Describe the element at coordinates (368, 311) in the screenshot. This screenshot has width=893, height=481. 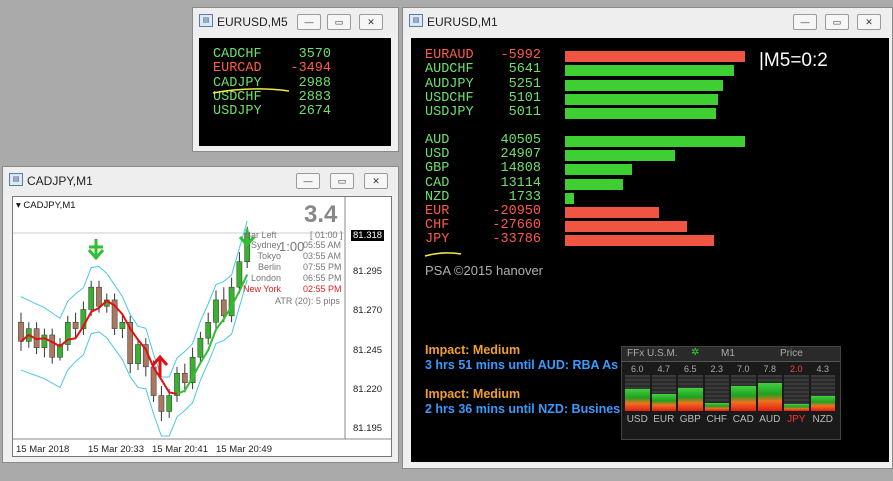
I see `y-axis-tick: 81.270` at that location.